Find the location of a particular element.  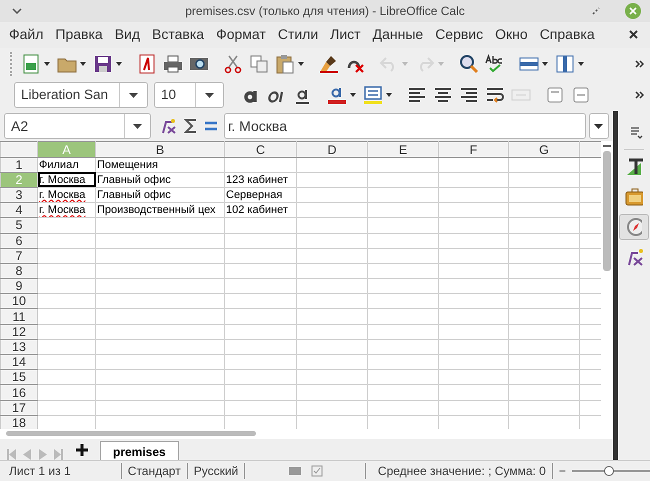

align-middle-icon is located at coordinates (581, 95).